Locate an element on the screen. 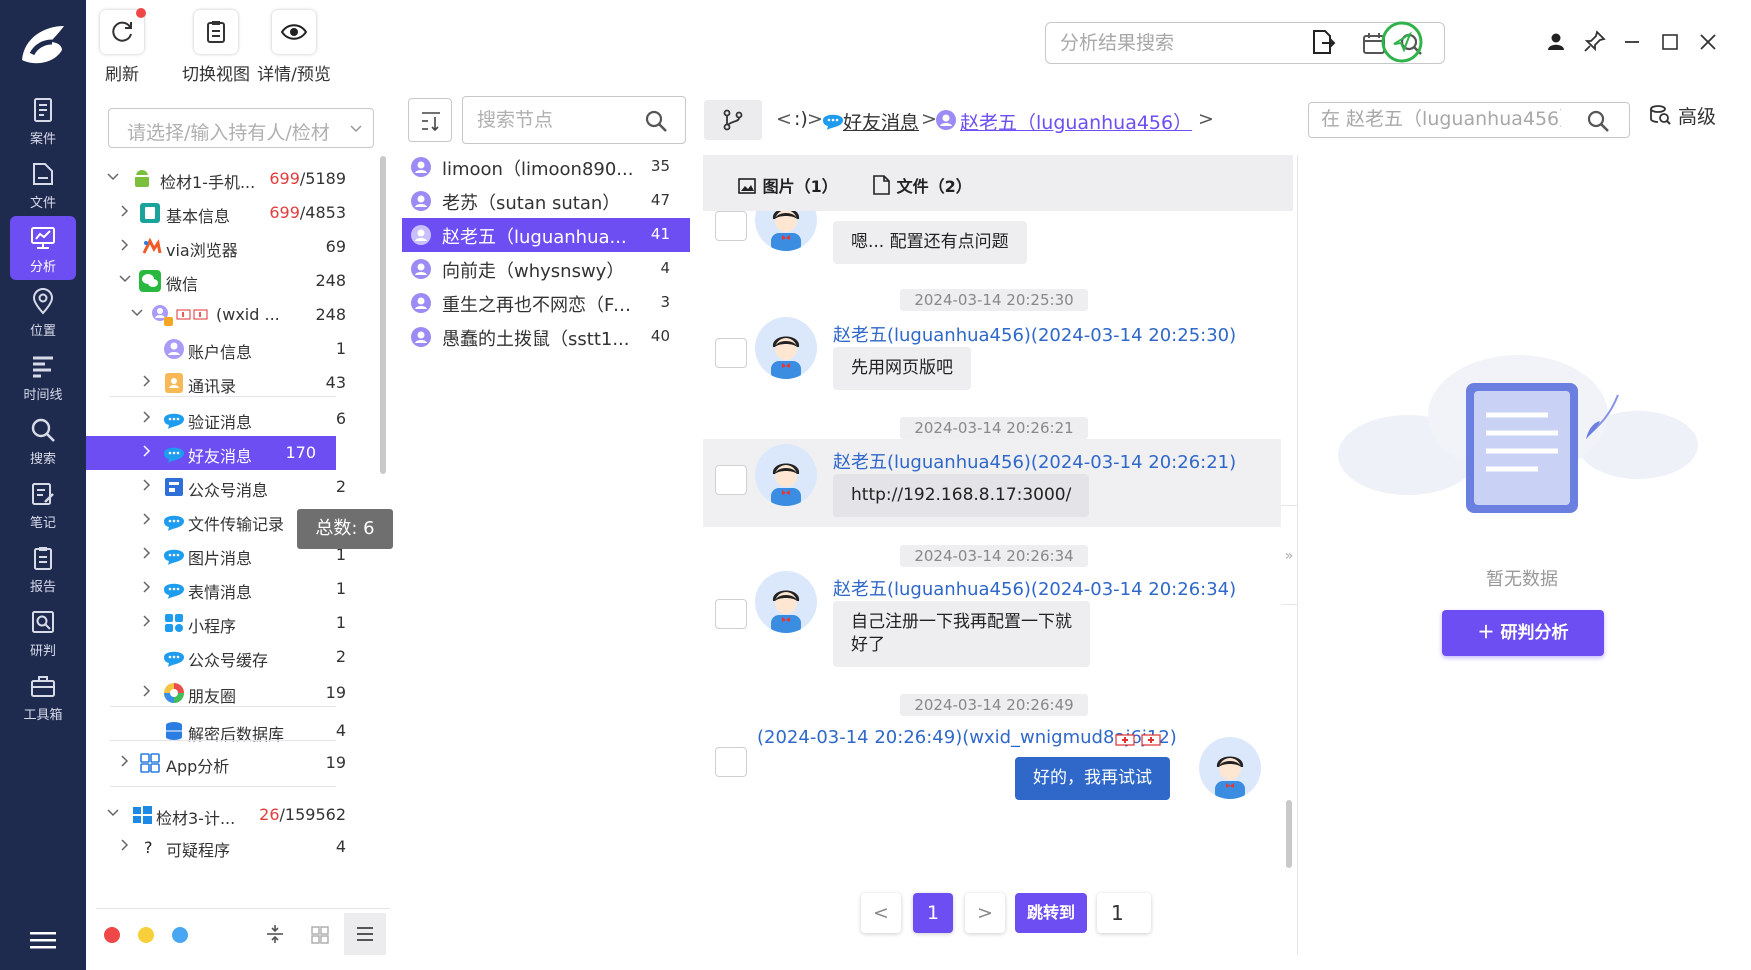 The width and height of the screenshot is (1751, 970). holder-select: 请选择/输入持有人/检材 is located at coordinates (241, 128).